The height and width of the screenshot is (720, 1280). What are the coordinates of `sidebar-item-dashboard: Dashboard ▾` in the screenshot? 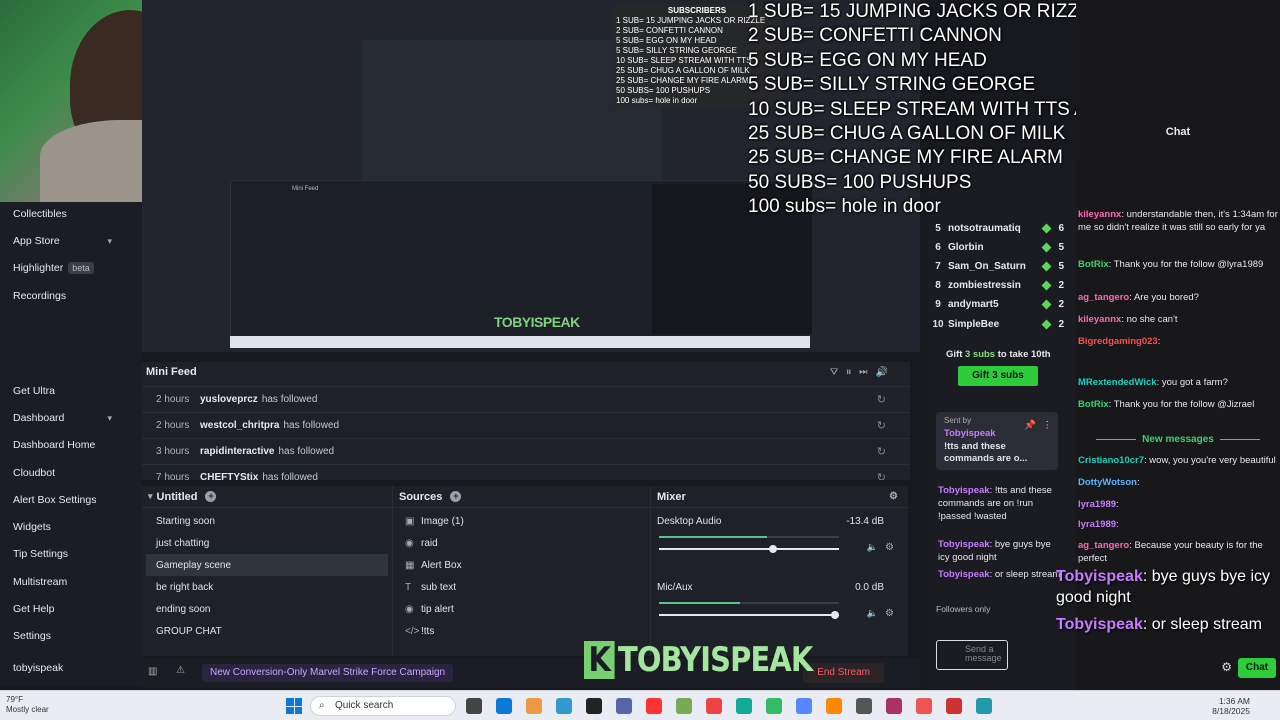 It's located at (71, 418).